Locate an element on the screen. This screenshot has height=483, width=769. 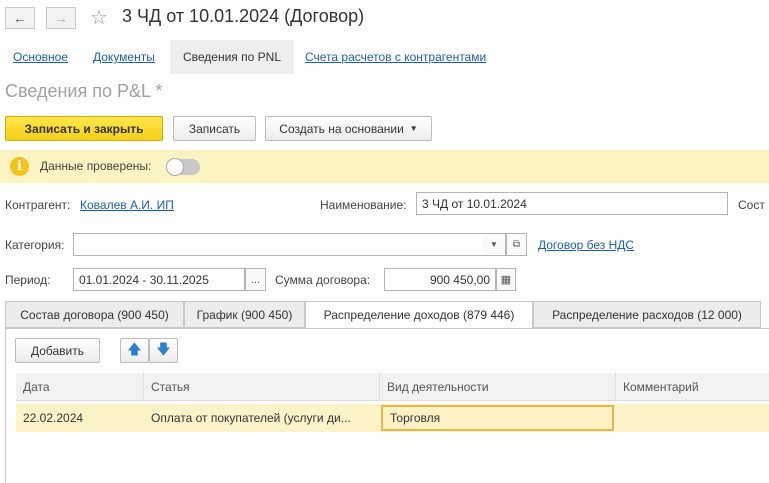
info-bar: i Данные проверены: is located at coordinates (384, 166).